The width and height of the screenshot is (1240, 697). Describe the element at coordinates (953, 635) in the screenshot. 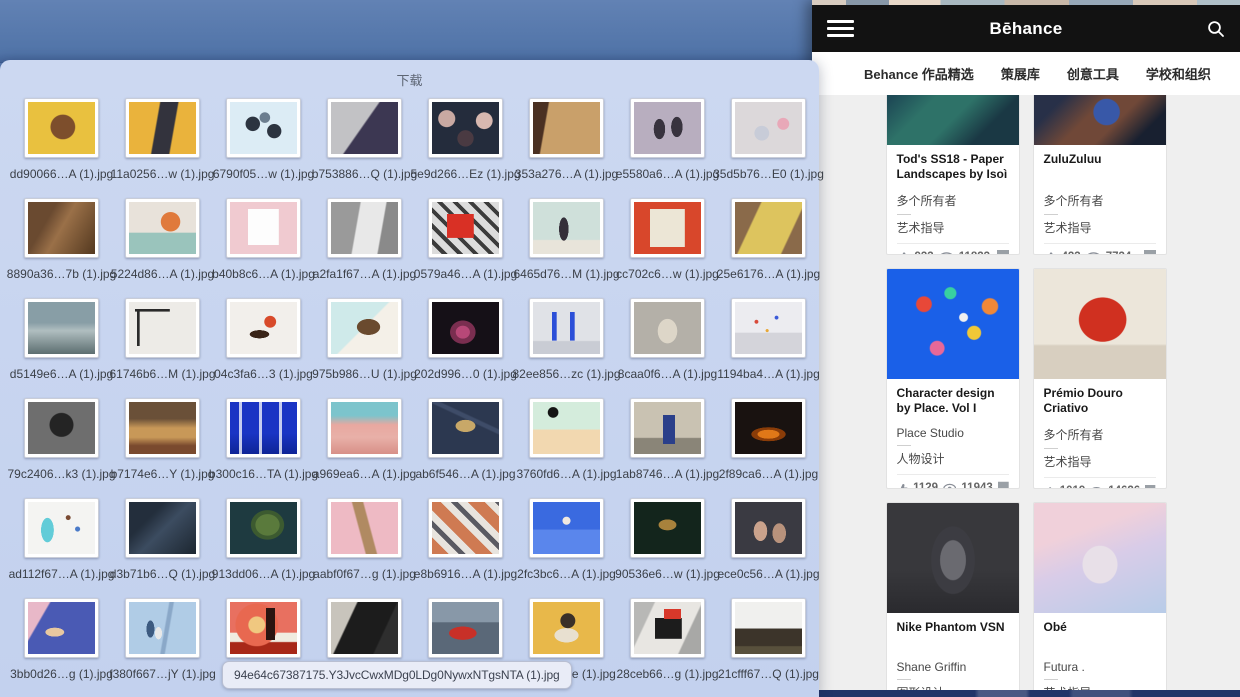

I see `project-title: Nike Phantom VSN` at that location.